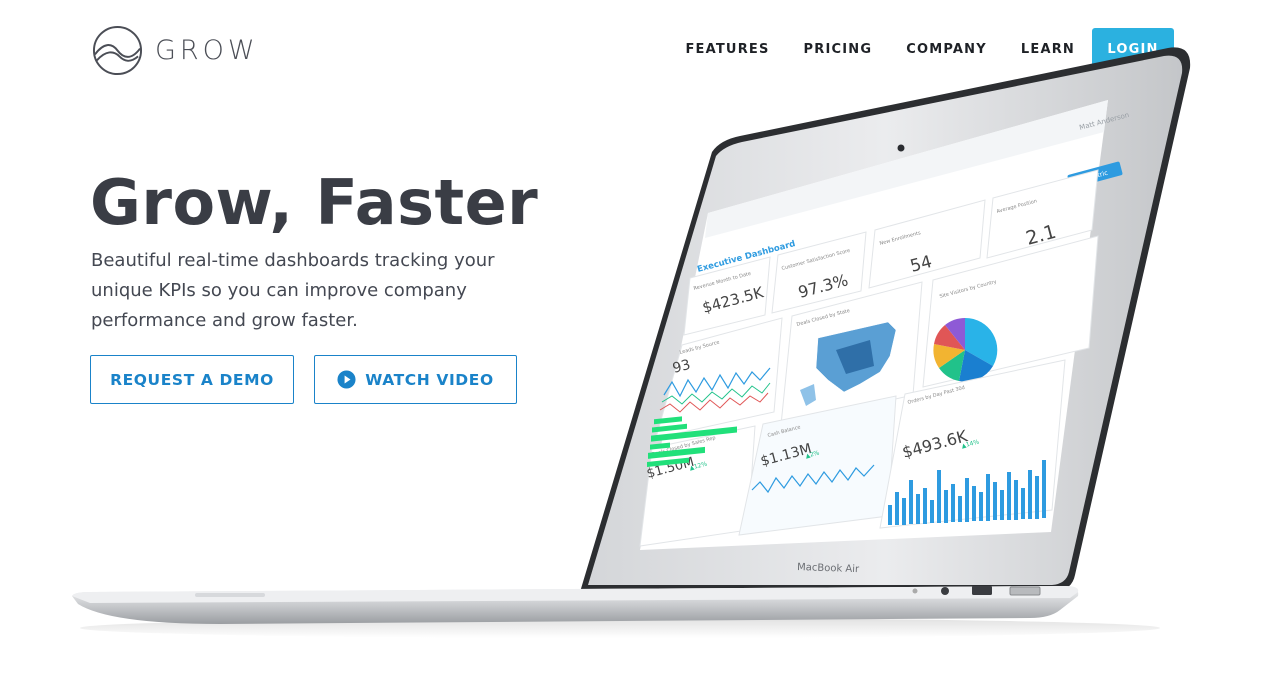 The image size is (1280, 700). What do you see at coordinates (346, 379) in the screenshot?
I see `play-icon` at bounding box center [346, 379].